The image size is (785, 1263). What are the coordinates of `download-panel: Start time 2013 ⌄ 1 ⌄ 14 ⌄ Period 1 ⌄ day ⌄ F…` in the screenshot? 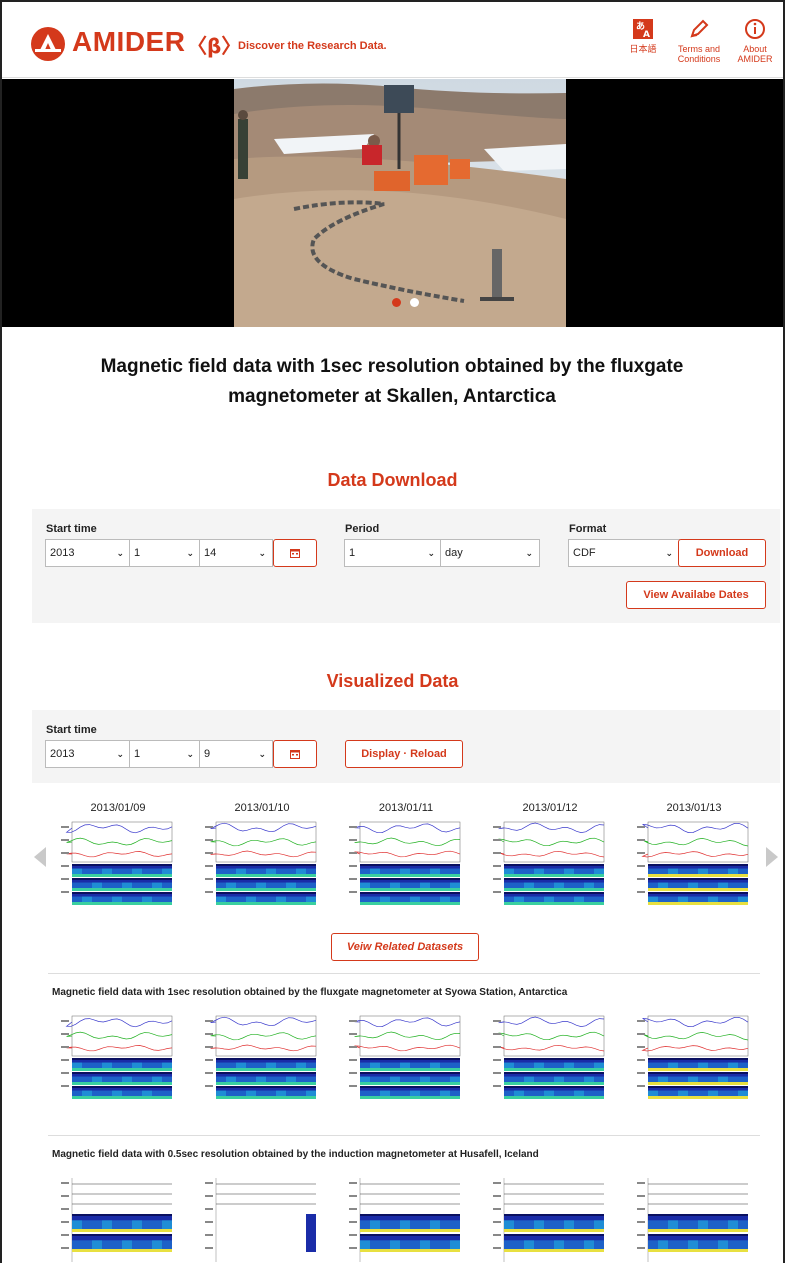 It's located at (406, 566).